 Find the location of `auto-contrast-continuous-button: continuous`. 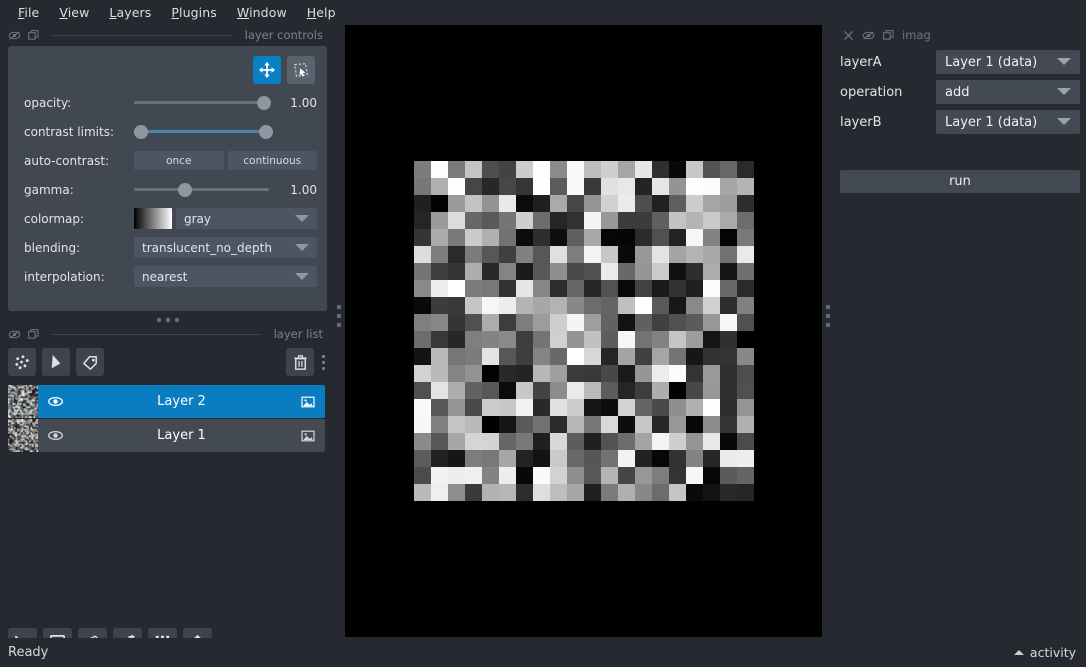

auto-contrast-continuous-button: continuous is located at coordinates (272, 160).